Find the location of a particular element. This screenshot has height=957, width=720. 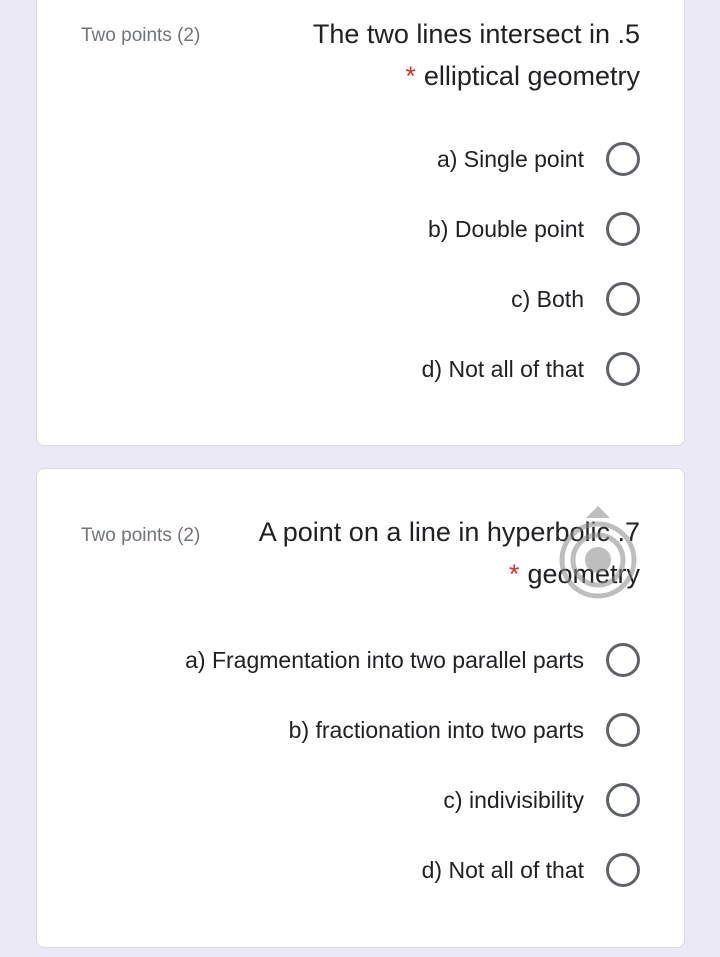

question-title-line2: * geometry is located at coordinates (574, 574).